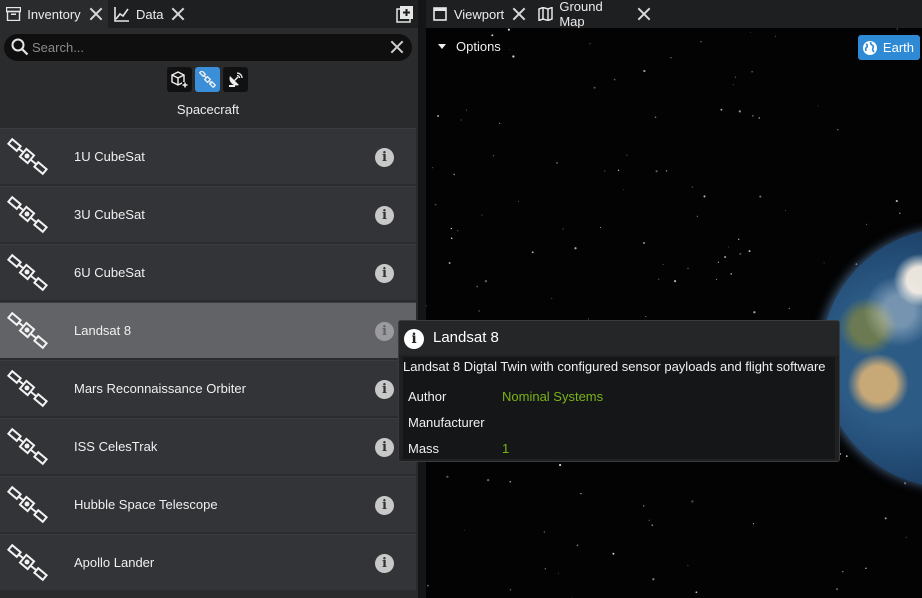 Image resolution: width=922 pixels, height=598 pixels. Describe the element at coordinates (643, 14) in the screenshot. I see `tab-ground-map-close-icon` at that location.